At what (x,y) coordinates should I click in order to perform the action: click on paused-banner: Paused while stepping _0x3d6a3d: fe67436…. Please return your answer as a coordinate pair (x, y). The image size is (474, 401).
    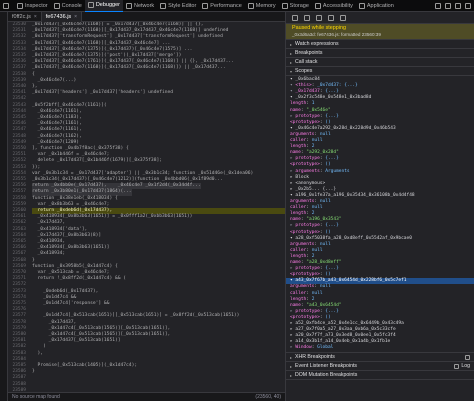
    Looking at the image, I should click on (380, 32).